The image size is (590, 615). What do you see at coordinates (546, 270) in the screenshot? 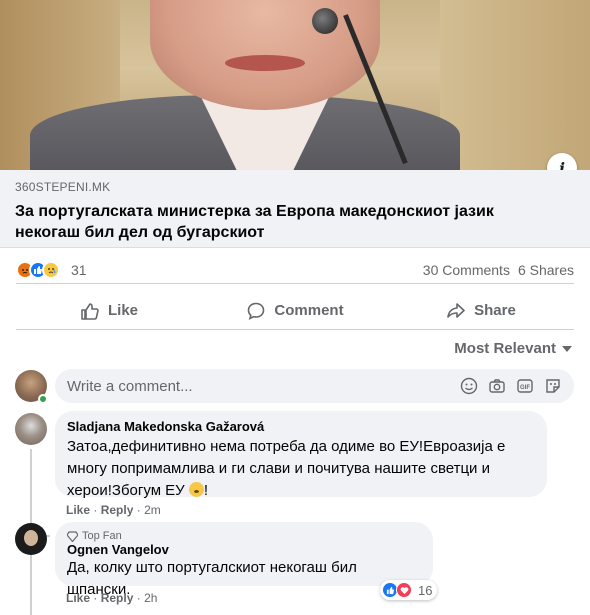
I see `shares-count-link: 6 Shares` at bounding box center [546, 270].